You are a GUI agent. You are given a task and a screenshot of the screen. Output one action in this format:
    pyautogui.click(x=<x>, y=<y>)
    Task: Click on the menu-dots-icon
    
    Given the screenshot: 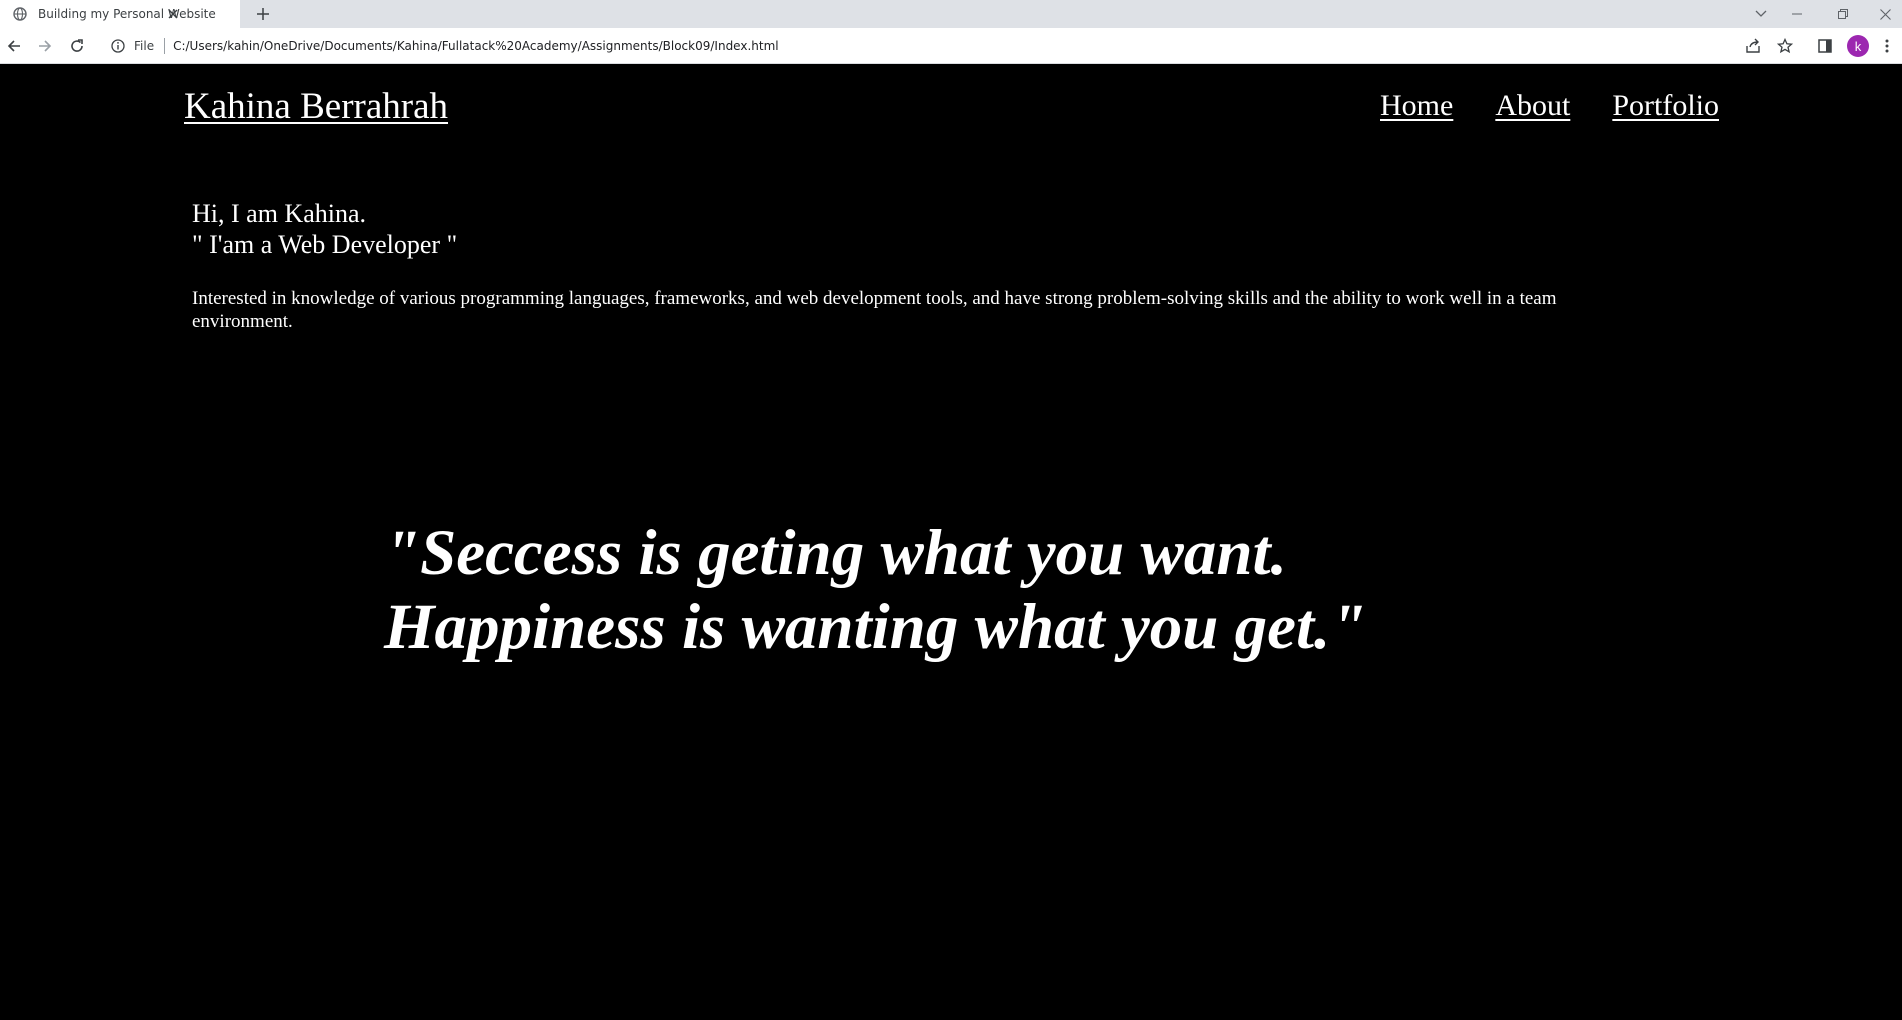 What is the action you would take?
    pyautogui.click(x=1887, y=46)
    